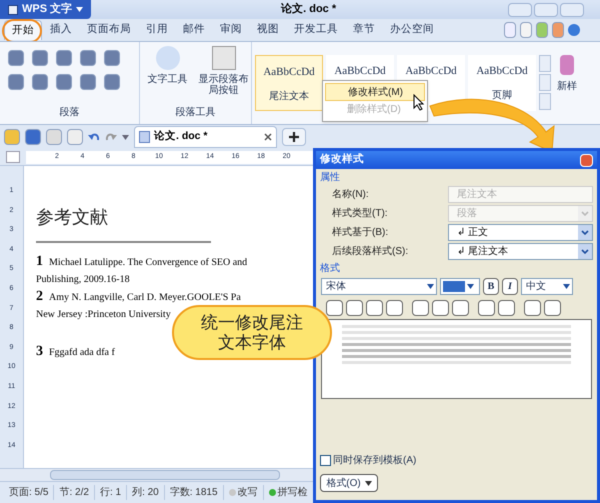  I want to click on field-label: 名称(N):, so click(350, 195).